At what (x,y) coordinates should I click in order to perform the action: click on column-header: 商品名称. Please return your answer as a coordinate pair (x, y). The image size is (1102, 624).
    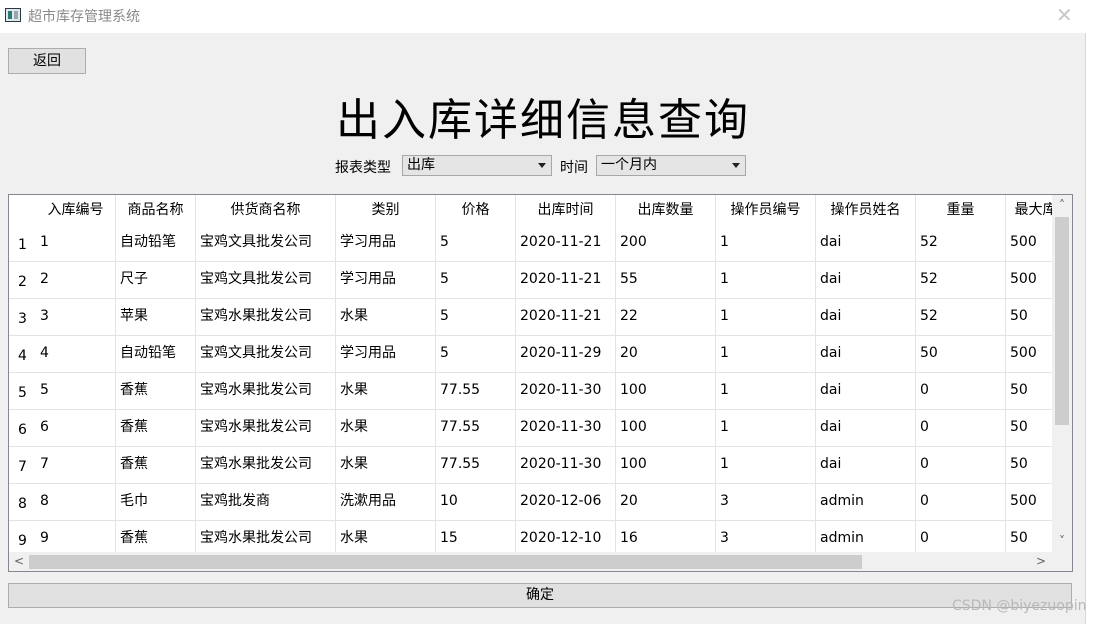
    Looking at the image, I should click on (156, 210).